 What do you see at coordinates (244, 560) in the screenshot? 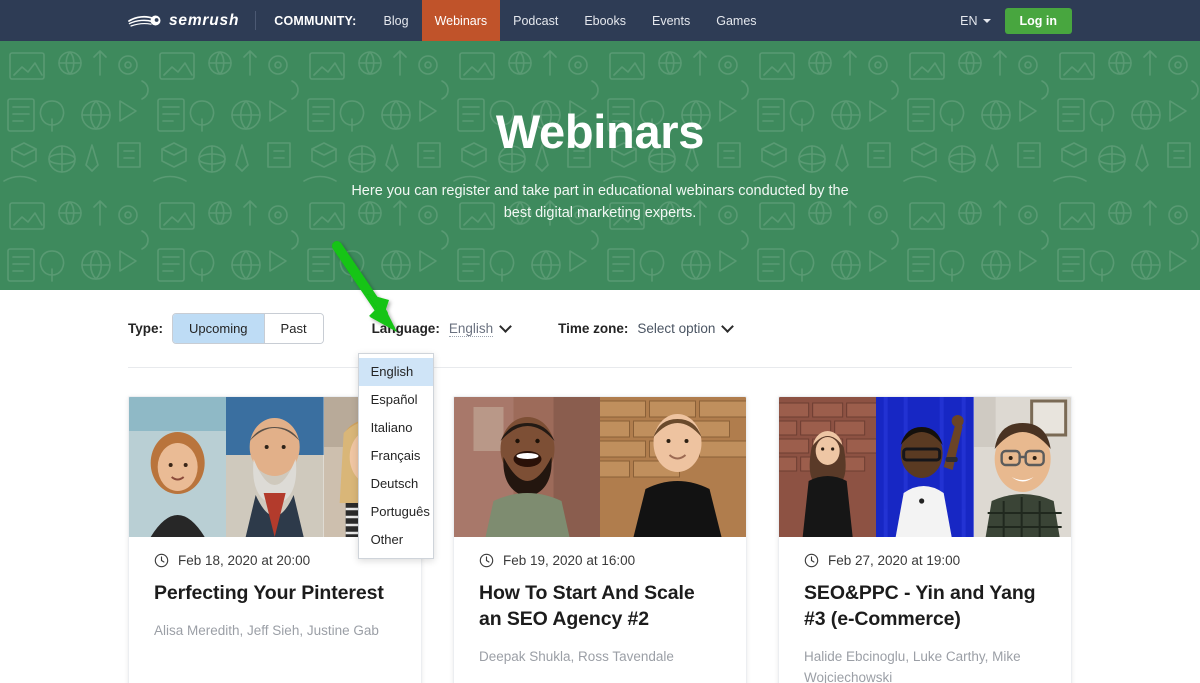
I see `card-date-text: Feb 18, 2020 at 20:00` at bounding box center [244, 560].